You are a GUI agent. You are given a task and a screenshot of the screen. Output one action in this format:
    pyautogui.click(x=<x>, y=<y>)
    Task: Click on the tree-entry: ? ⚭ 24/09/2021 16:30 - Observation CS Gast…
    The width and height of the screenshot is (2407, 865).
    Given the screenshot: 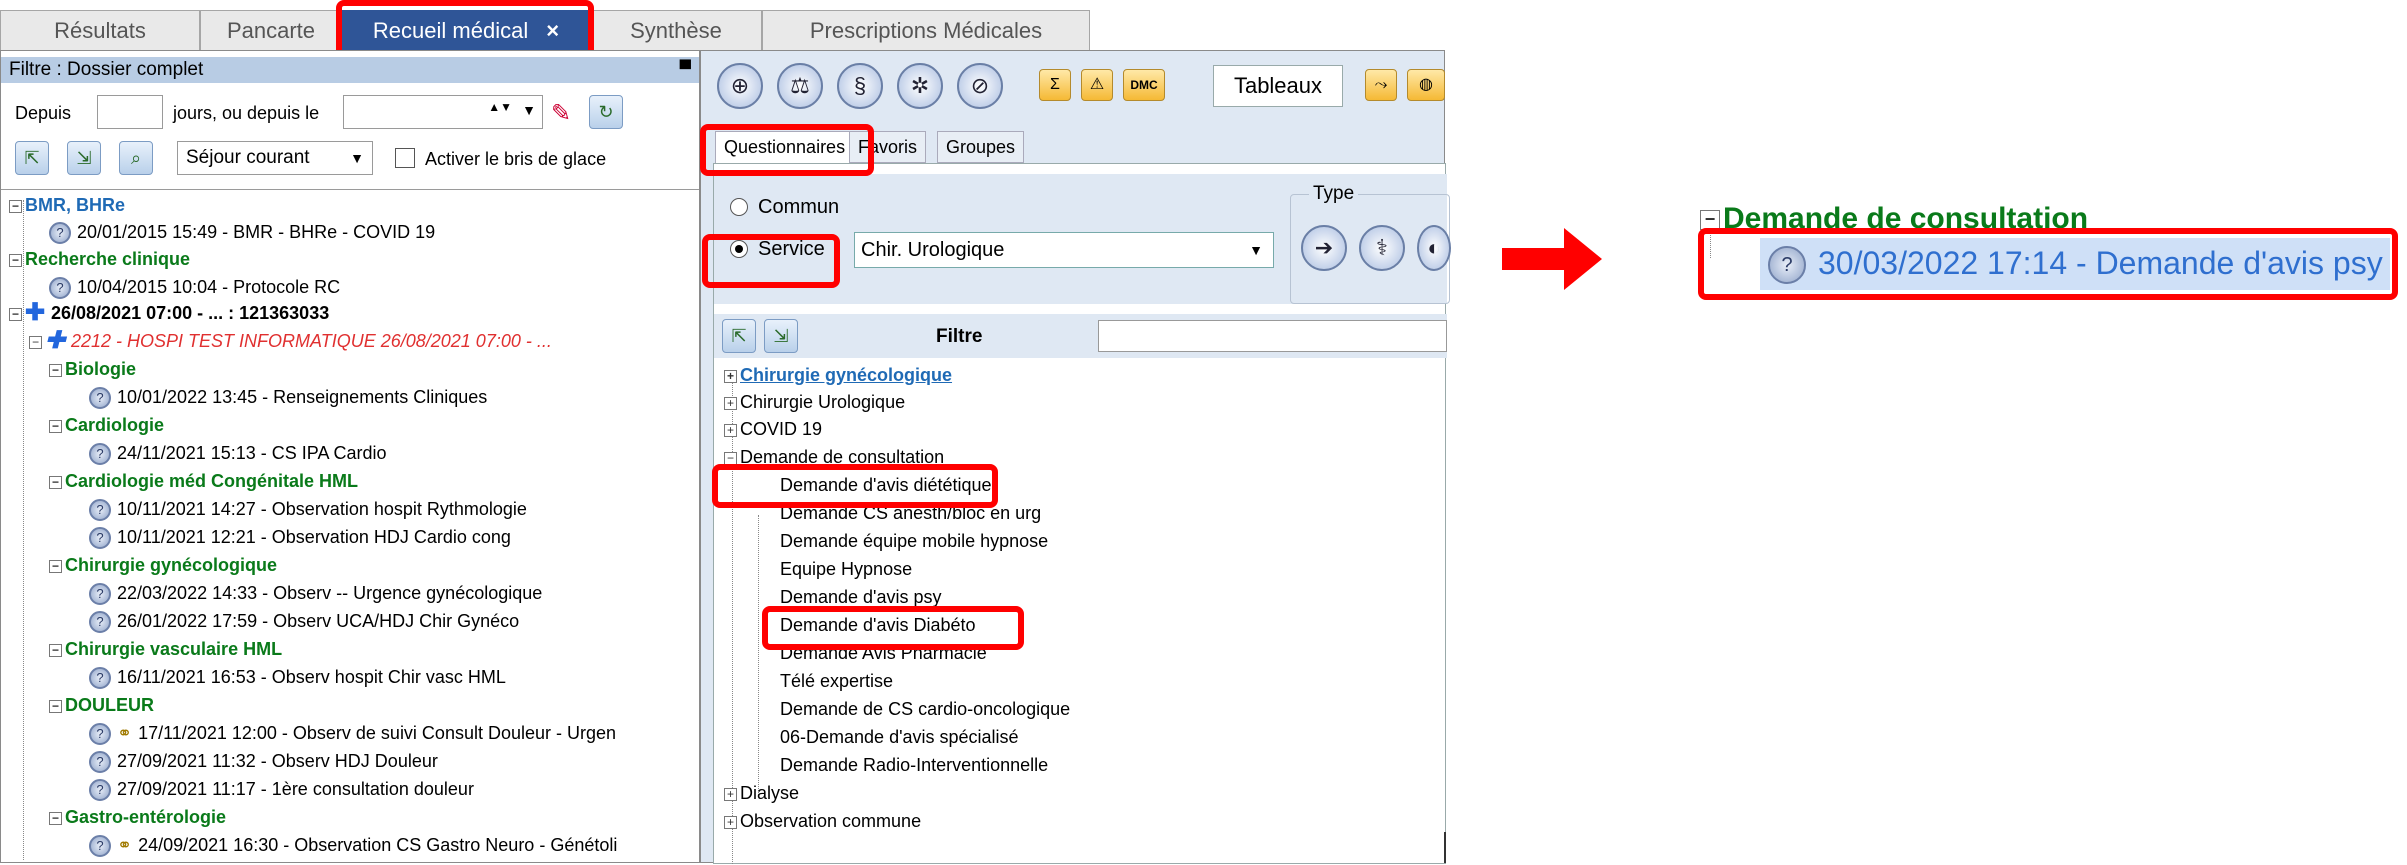 What is the action you would take?
    pyautogui.click(x=353, y=846)
    